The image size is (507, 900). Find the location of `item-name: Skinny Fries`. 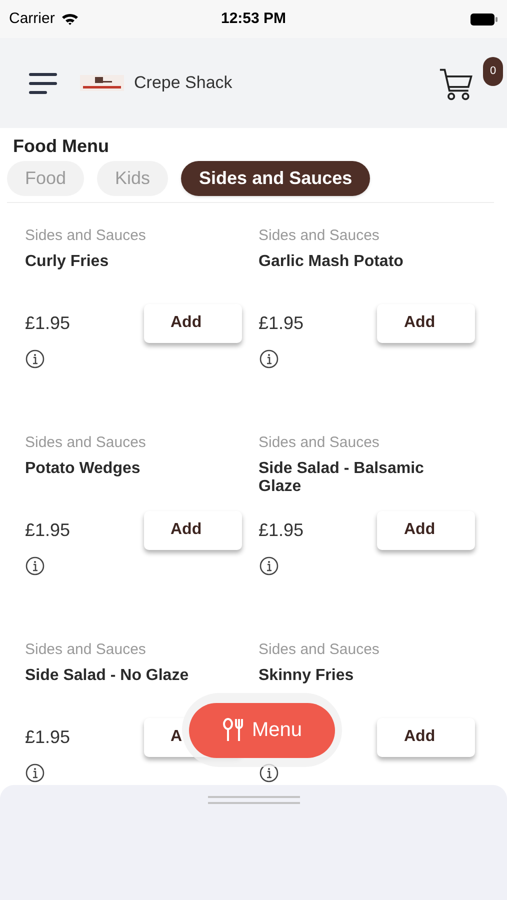

item-name: Skinny Fries is located at coordinates (306, 676).